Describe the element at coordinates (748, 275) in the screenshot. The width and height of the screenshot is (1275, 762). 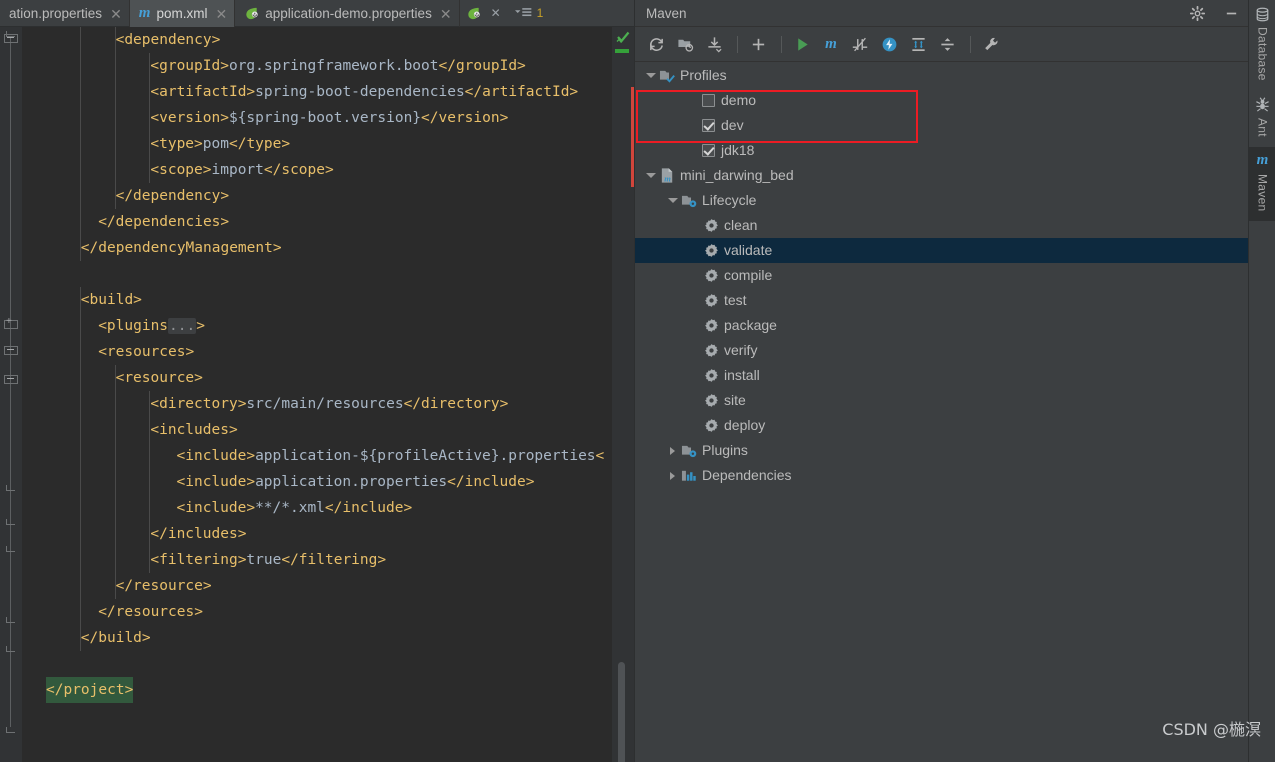
I see `tree-item-label: compile` at that location.